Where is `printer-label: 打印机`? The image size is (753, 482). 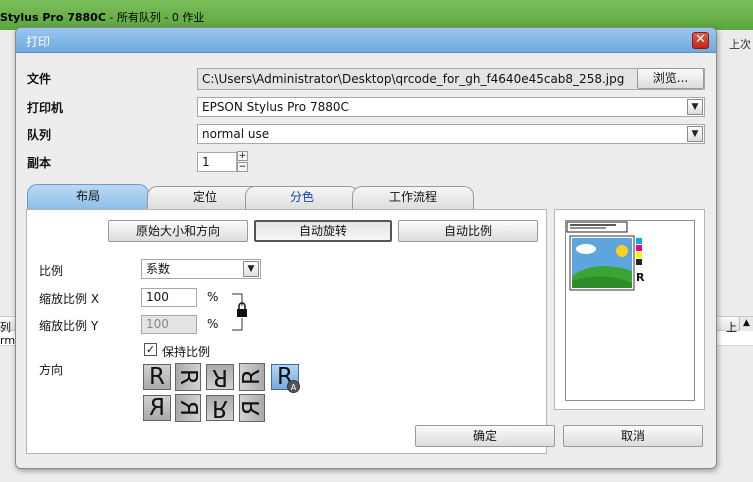 printer-label: 打印机 is located at coordinates (45, 108).